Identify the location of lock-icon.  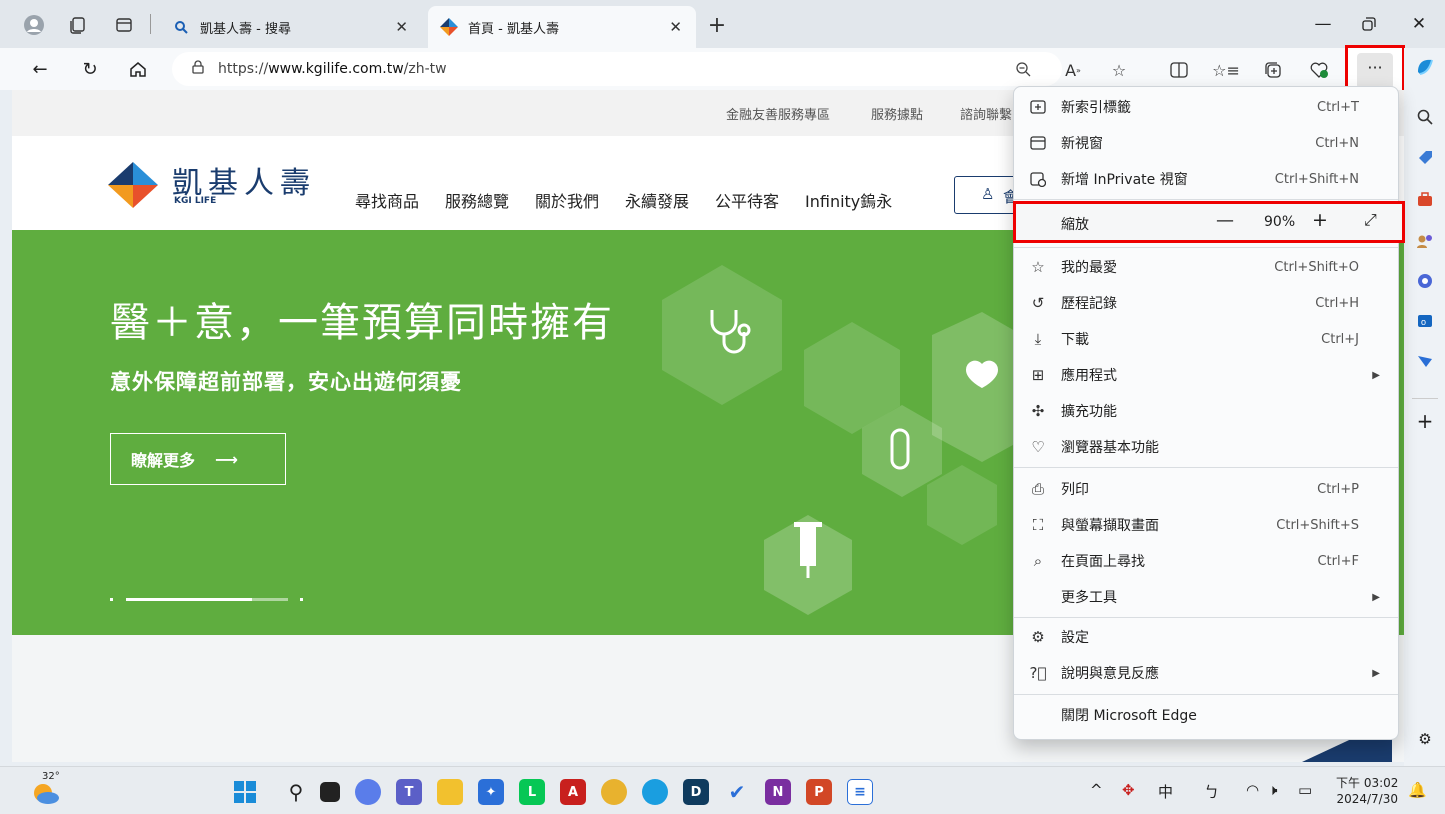
(198, 69).